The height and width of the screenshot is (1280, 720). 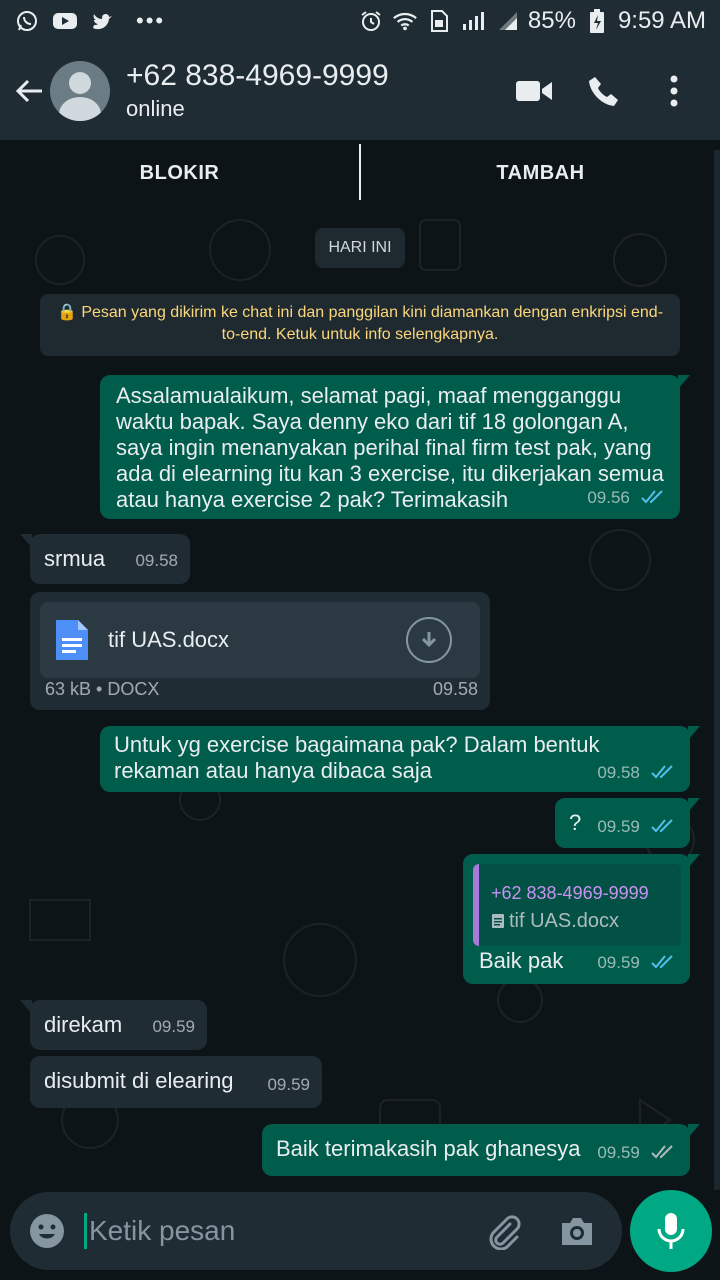 I want to click on microphone-icon, so click(x=671, y=1231).